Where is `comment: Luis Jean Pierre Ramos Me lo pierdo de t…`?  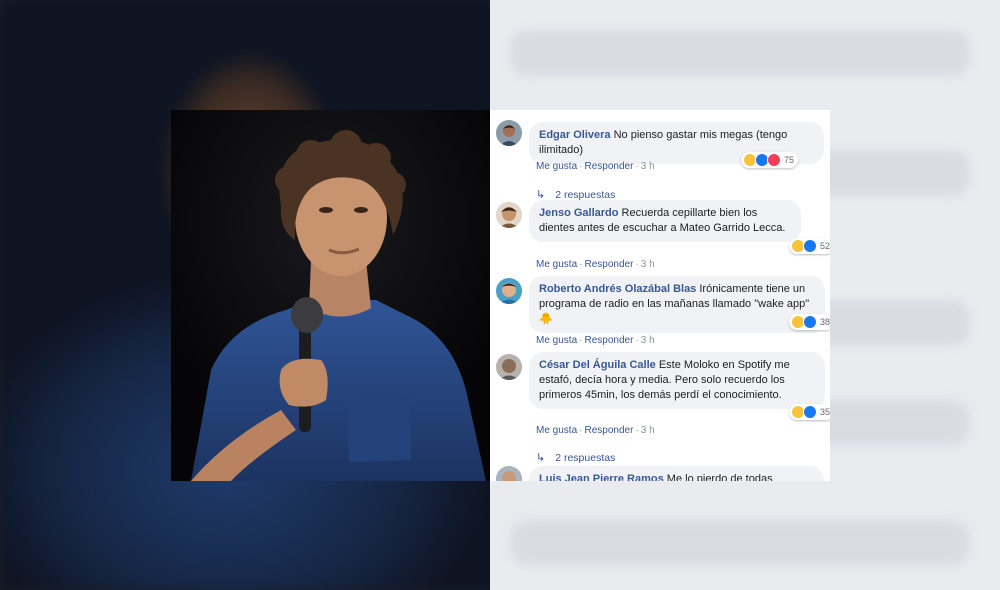
comment: Luis Jean Pierre Ramos Me lo pierdo de t… is located at coordinates (660, 473).